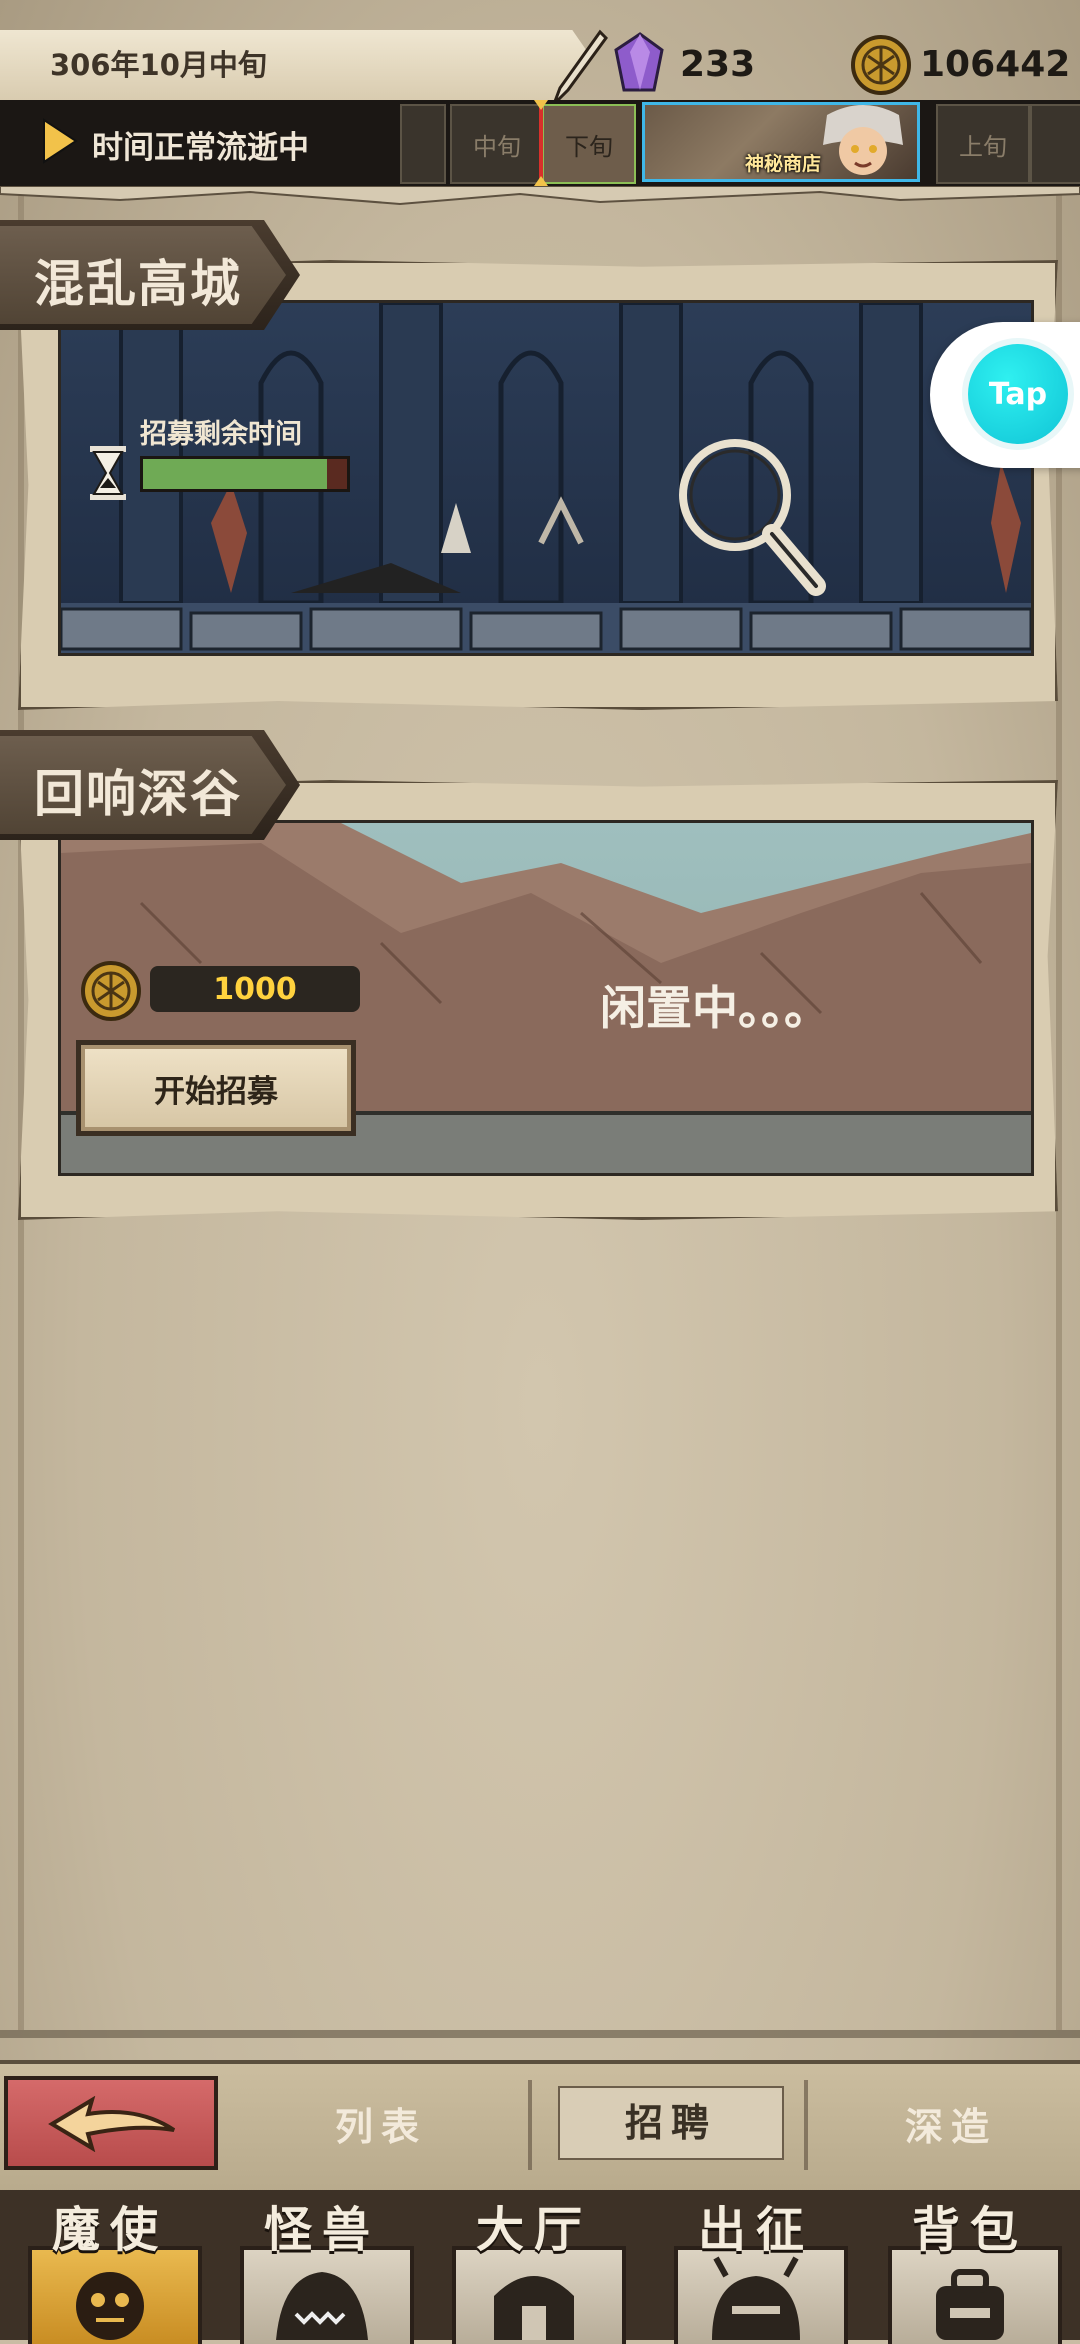 The width and height of the screenshot is (1080, 2344). I want to click on nav-monster: 怪兽, so click(322, 2267).